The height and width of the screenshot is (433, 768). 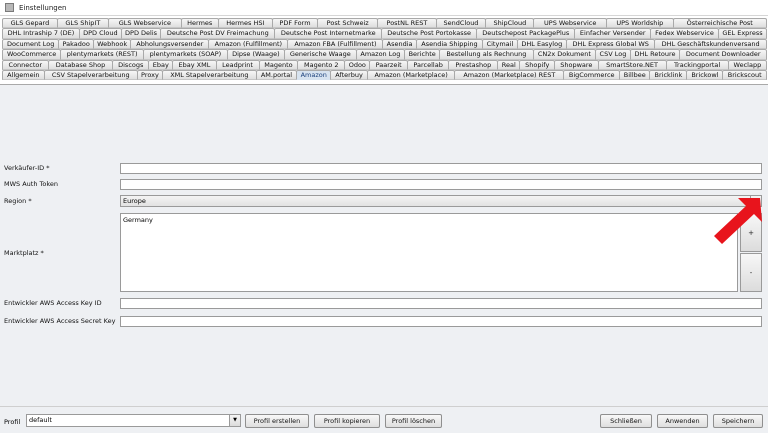 I want to click on tab-afterbuy: Afterbuy, so click(x=349, y=75).